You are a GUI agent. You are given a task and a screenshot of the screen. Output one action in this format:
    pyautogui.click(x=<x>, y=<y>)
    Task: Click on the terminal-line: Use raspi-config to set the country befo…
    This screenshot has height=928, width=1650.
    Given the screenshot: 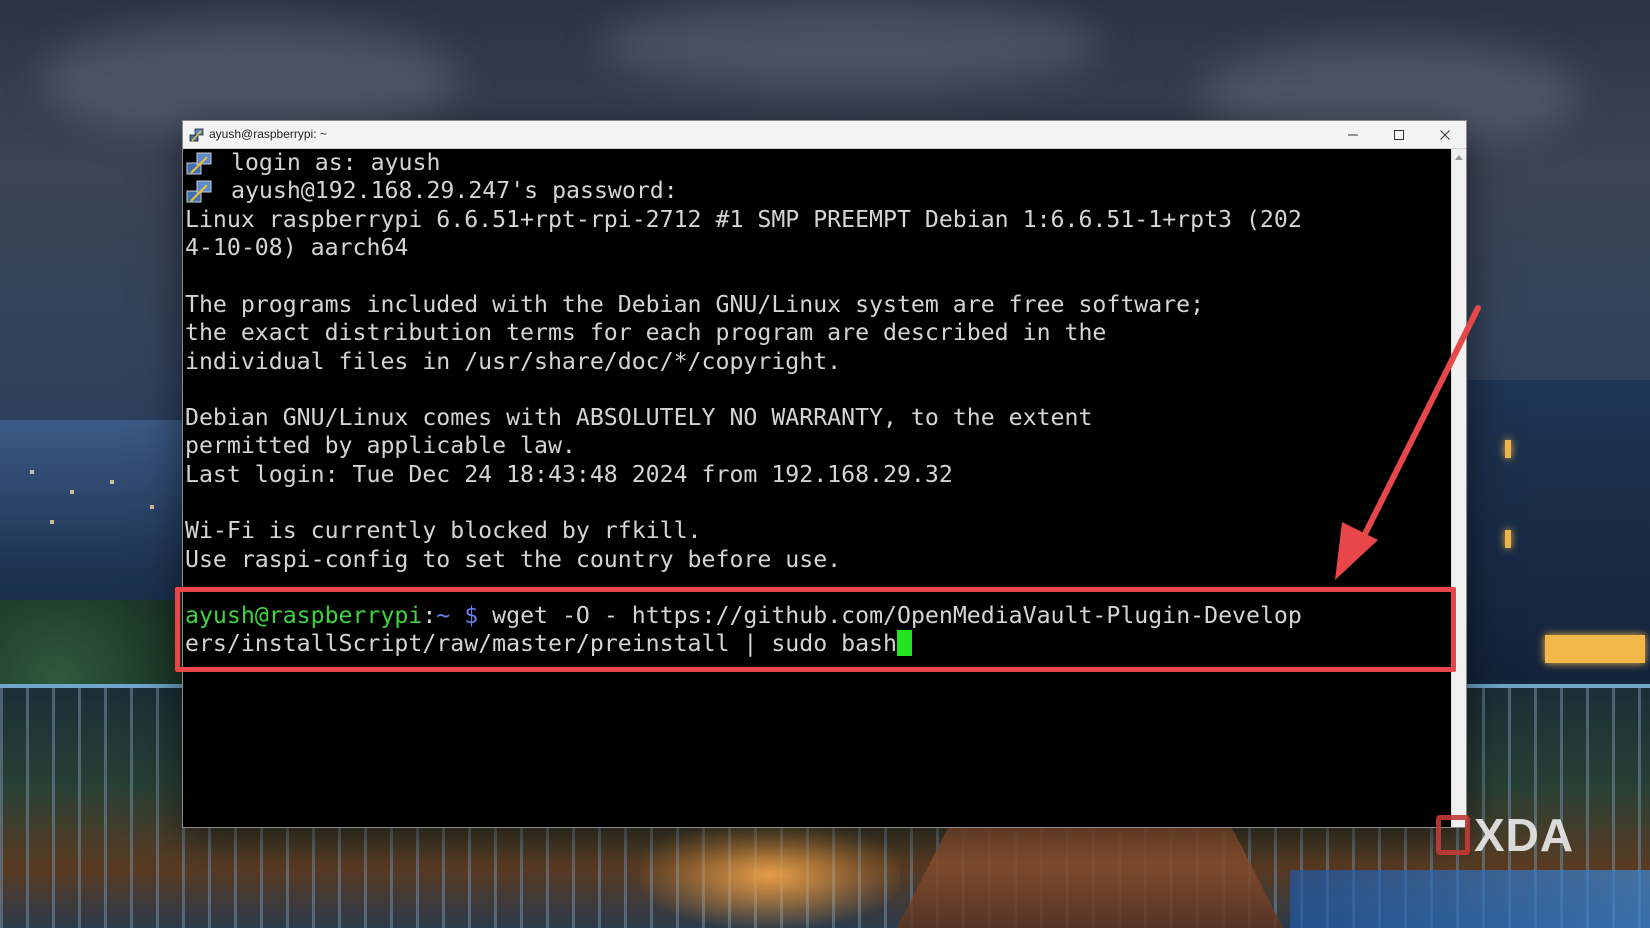 What is the action you would take?
    pyautogui.click(x=513, y=559)
    